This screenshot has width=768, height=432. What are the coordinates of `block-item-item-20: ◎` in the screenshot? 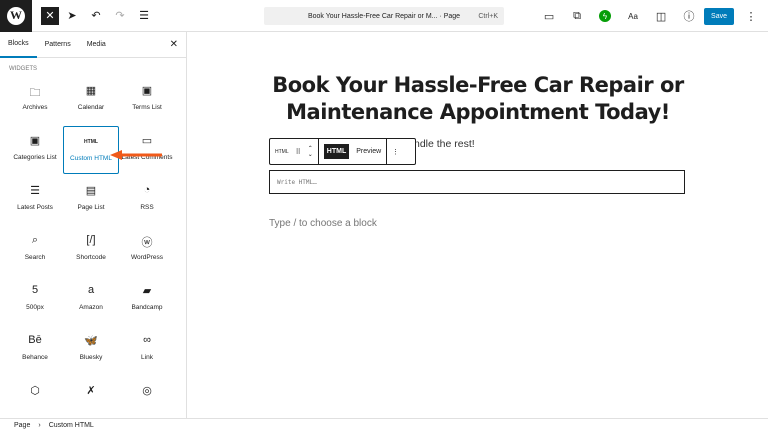 It's located at (147, 397).